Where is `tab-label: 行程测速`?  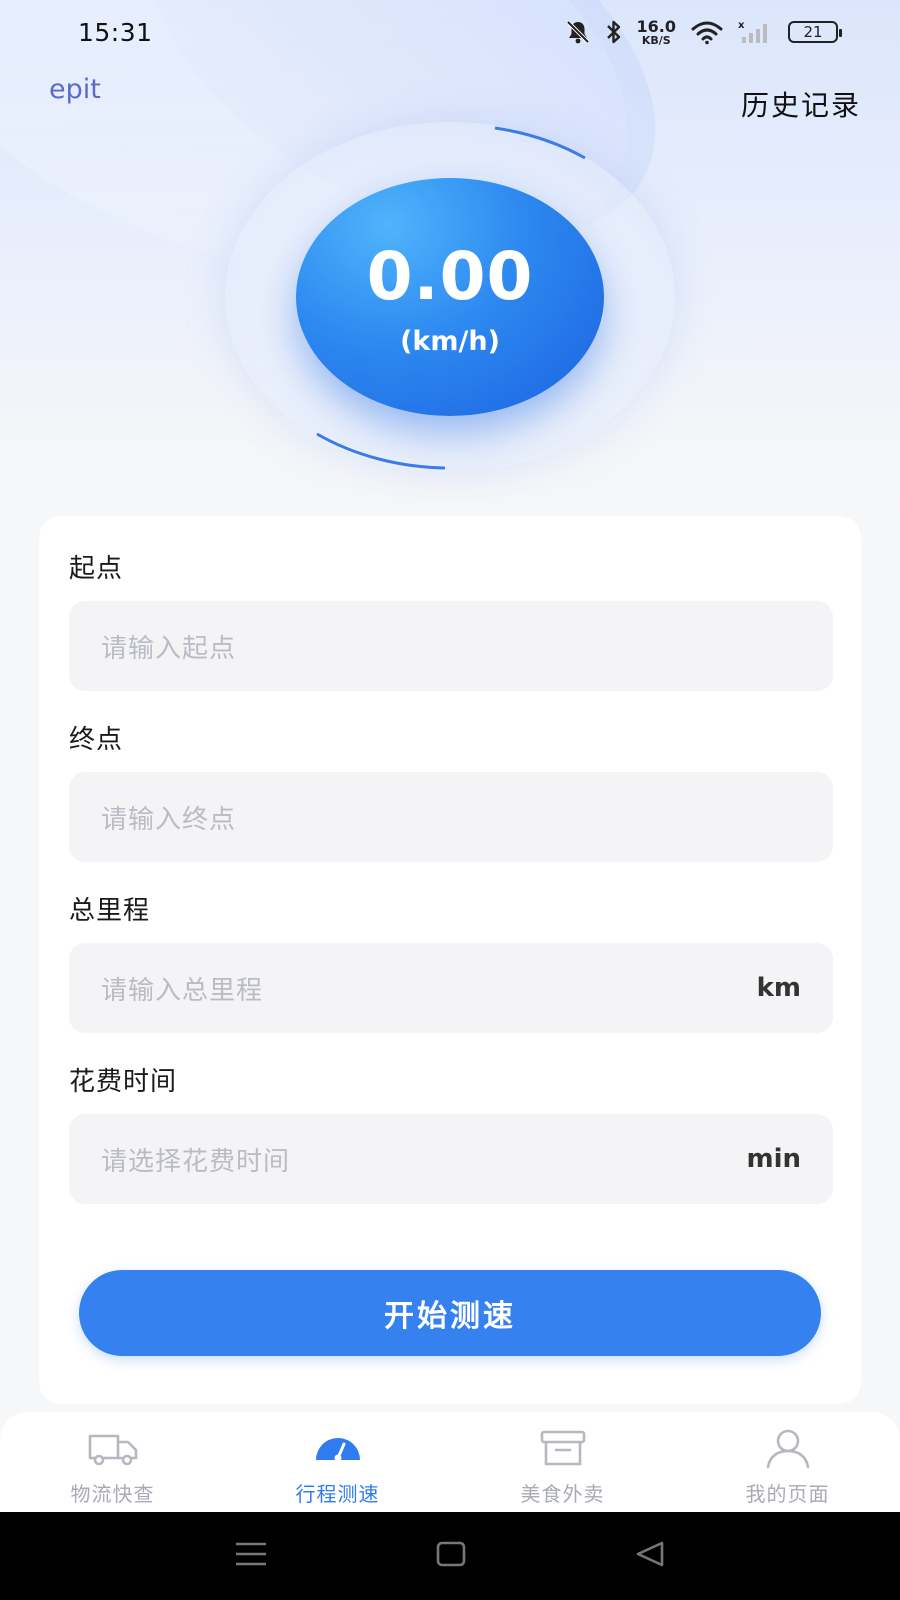 tab-label: 行程测速 is located at coordinates (337, 1494).